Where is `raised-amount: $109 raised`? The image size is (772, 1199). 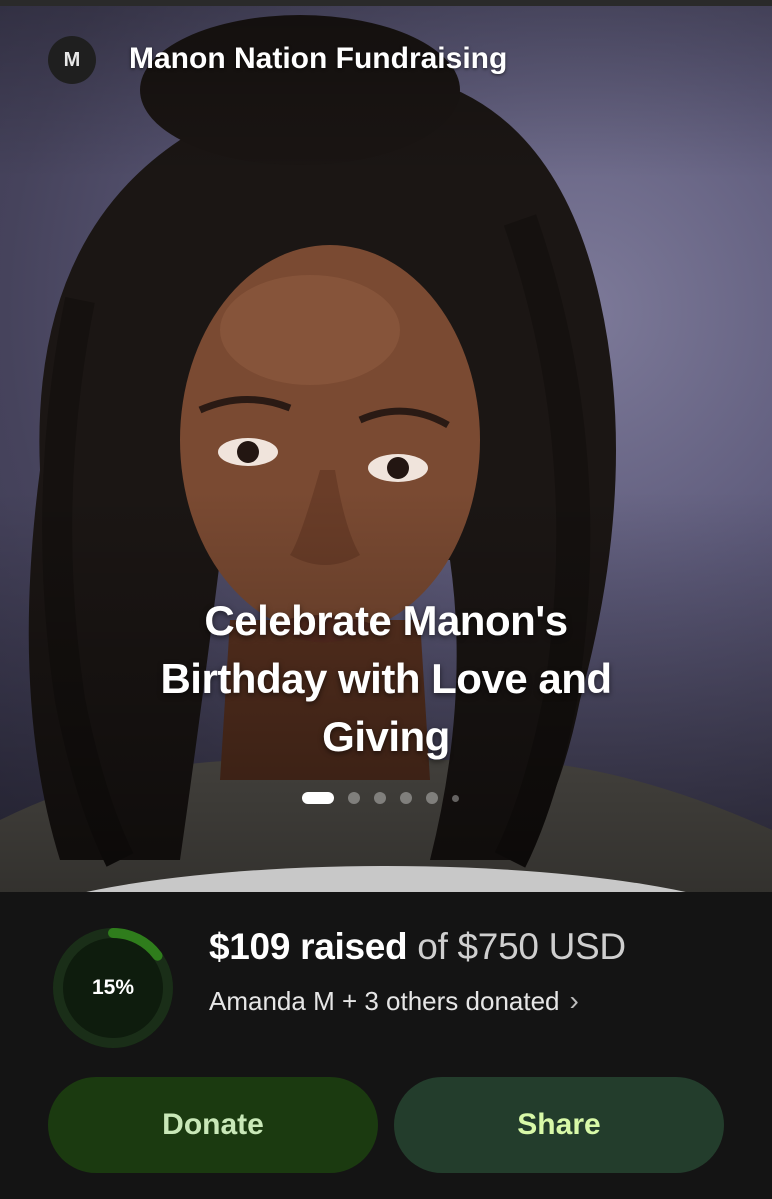
raised-amount: $109 raised is located at coordinates (308, 946).